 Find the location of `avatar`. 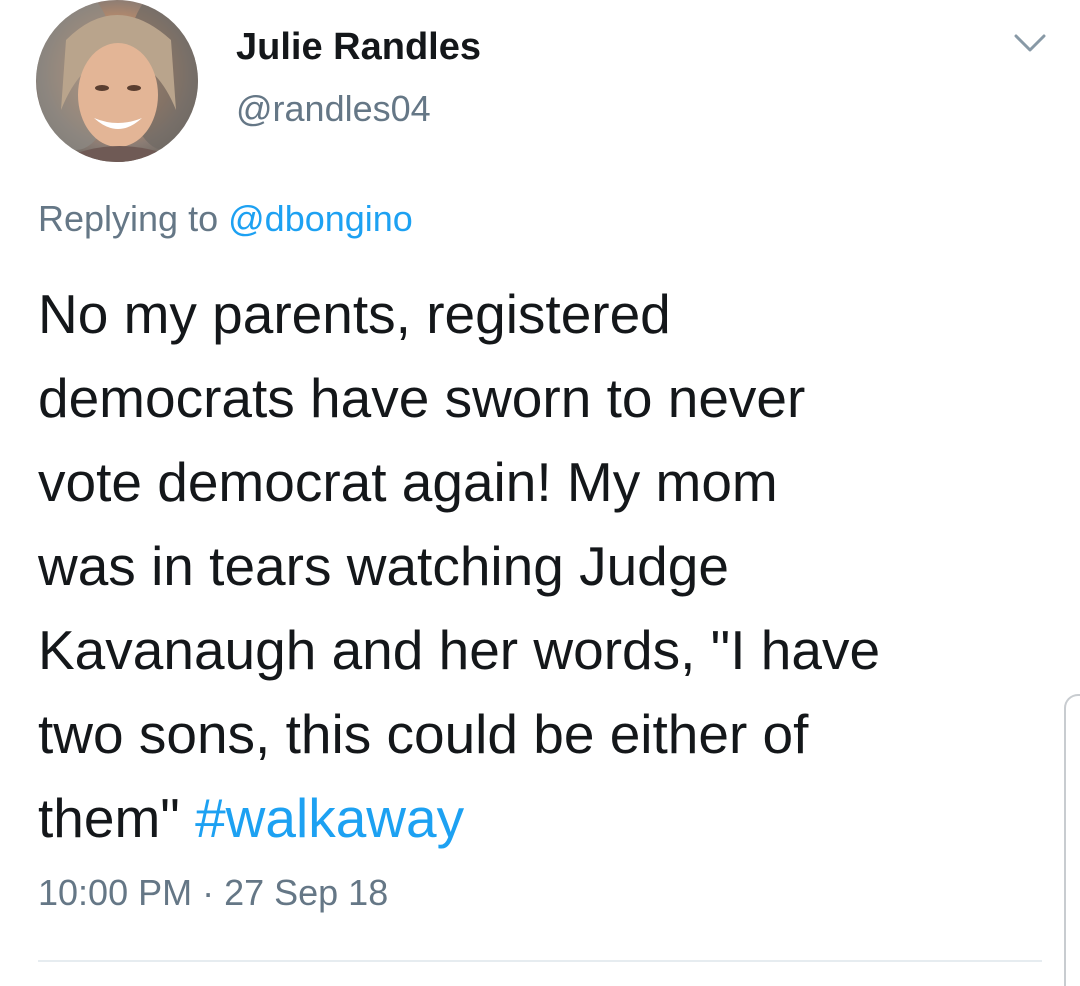

avatar is located at coordinates (117, 81).